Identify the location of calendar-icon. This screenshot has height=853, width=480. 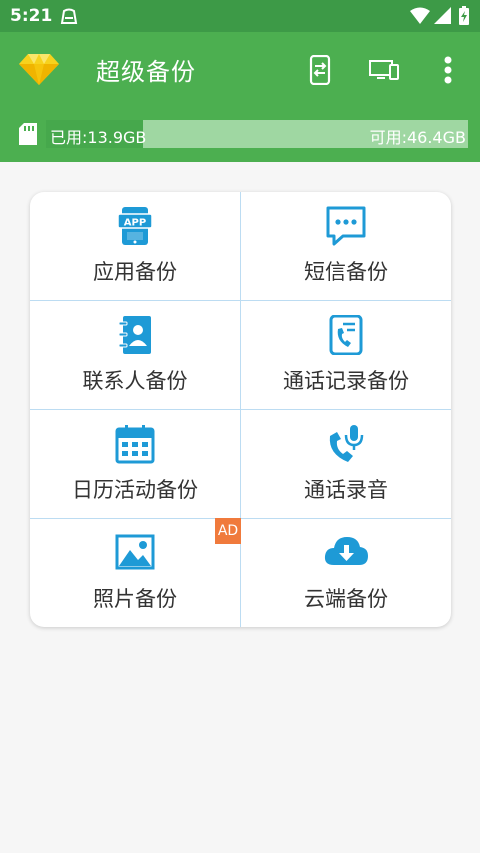
(135, 446).